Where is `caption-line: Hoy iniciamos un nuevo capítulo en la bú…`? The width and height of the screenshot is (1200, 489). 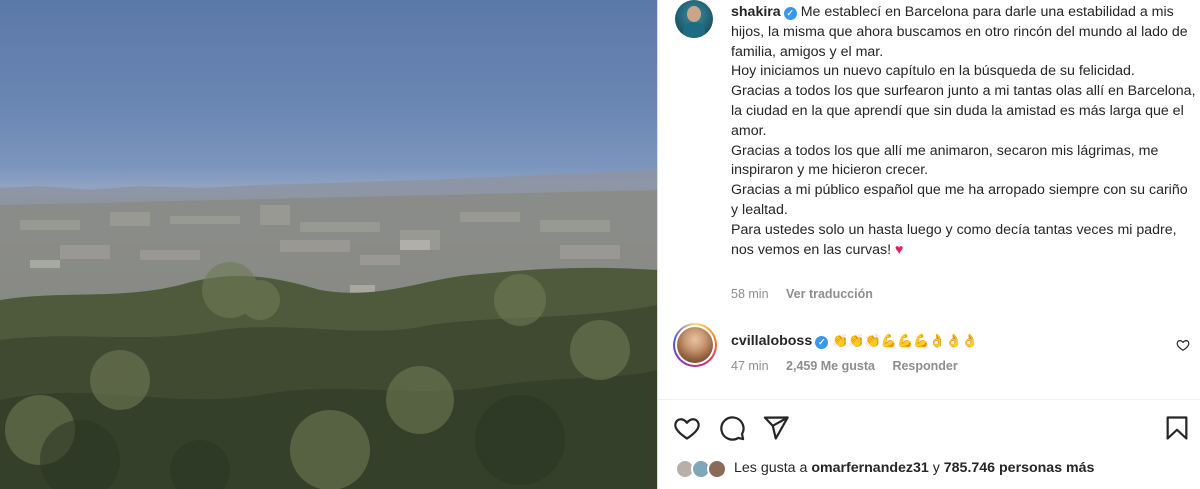 caption-line: Hoy iniciamos un nuevo capítulo en la bú… is located at coordinates (933, 71).